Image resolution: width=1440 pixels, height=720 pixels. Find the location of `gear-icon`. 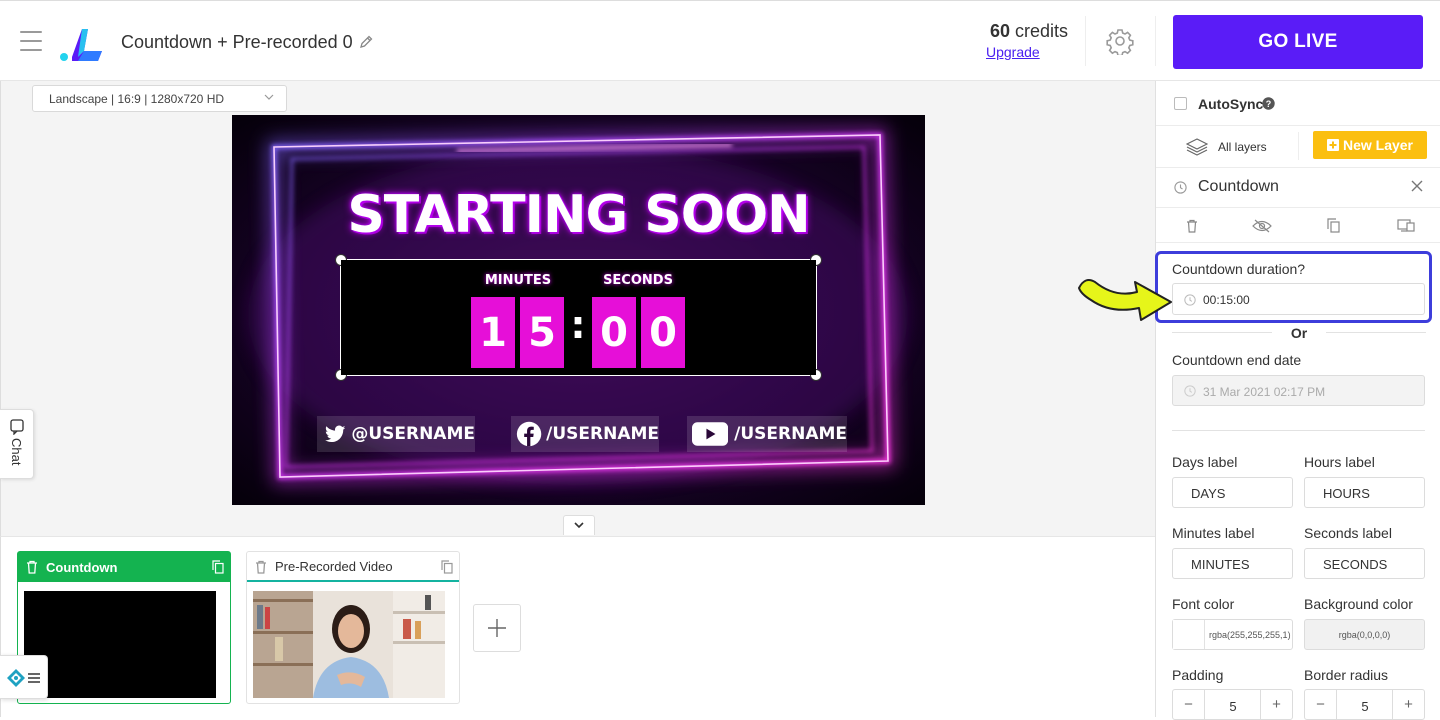

gear-icon is located at coordinates (1120, 41).